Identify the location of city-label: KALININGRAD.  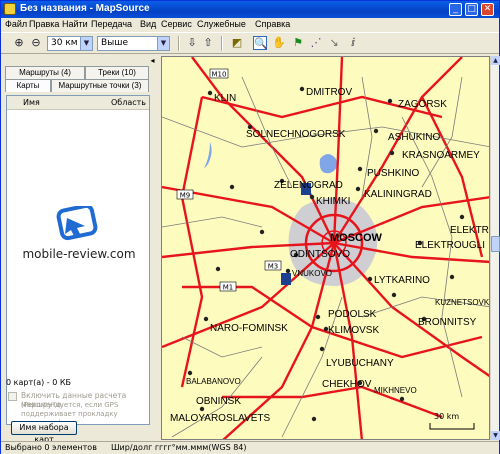
(398, 194).